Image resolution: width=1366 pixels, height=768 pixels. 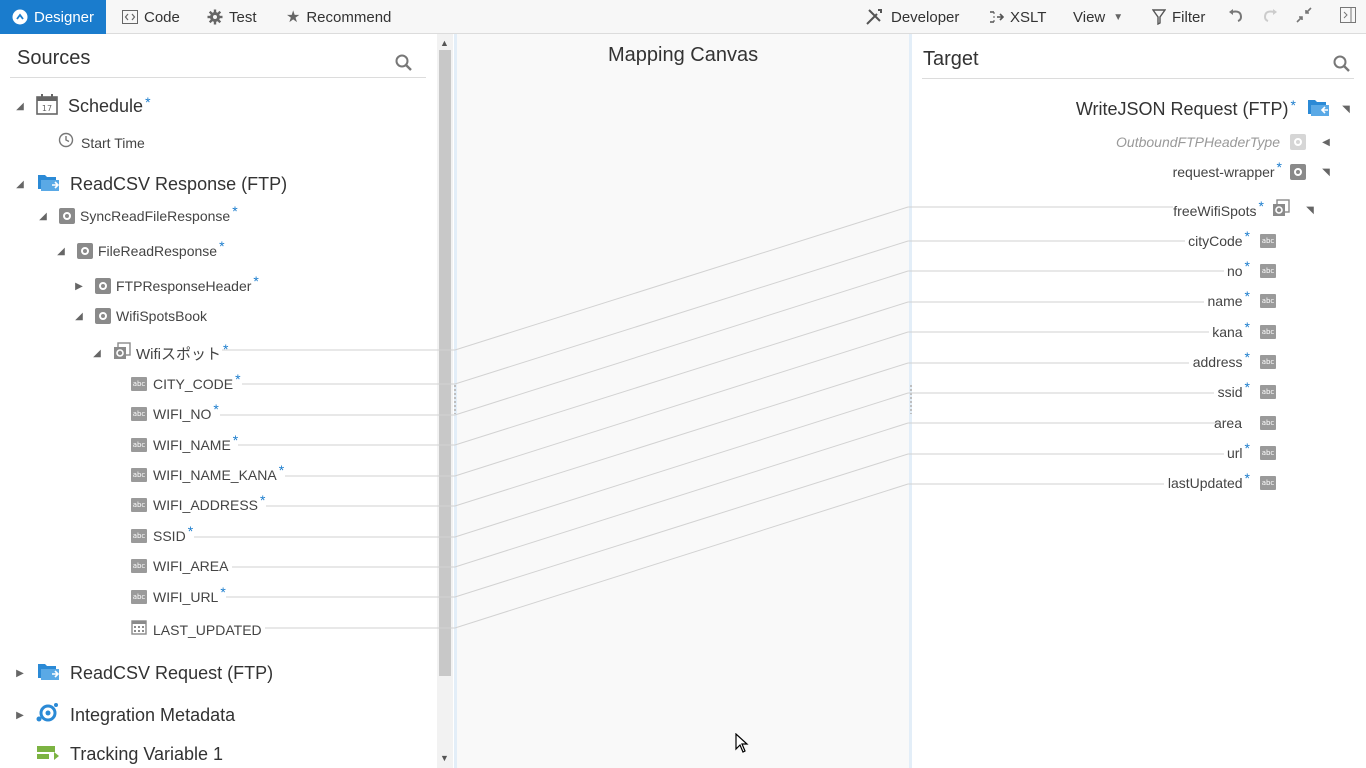 I want to click on sources-scroll-thumb, so click(x=445, y=363).